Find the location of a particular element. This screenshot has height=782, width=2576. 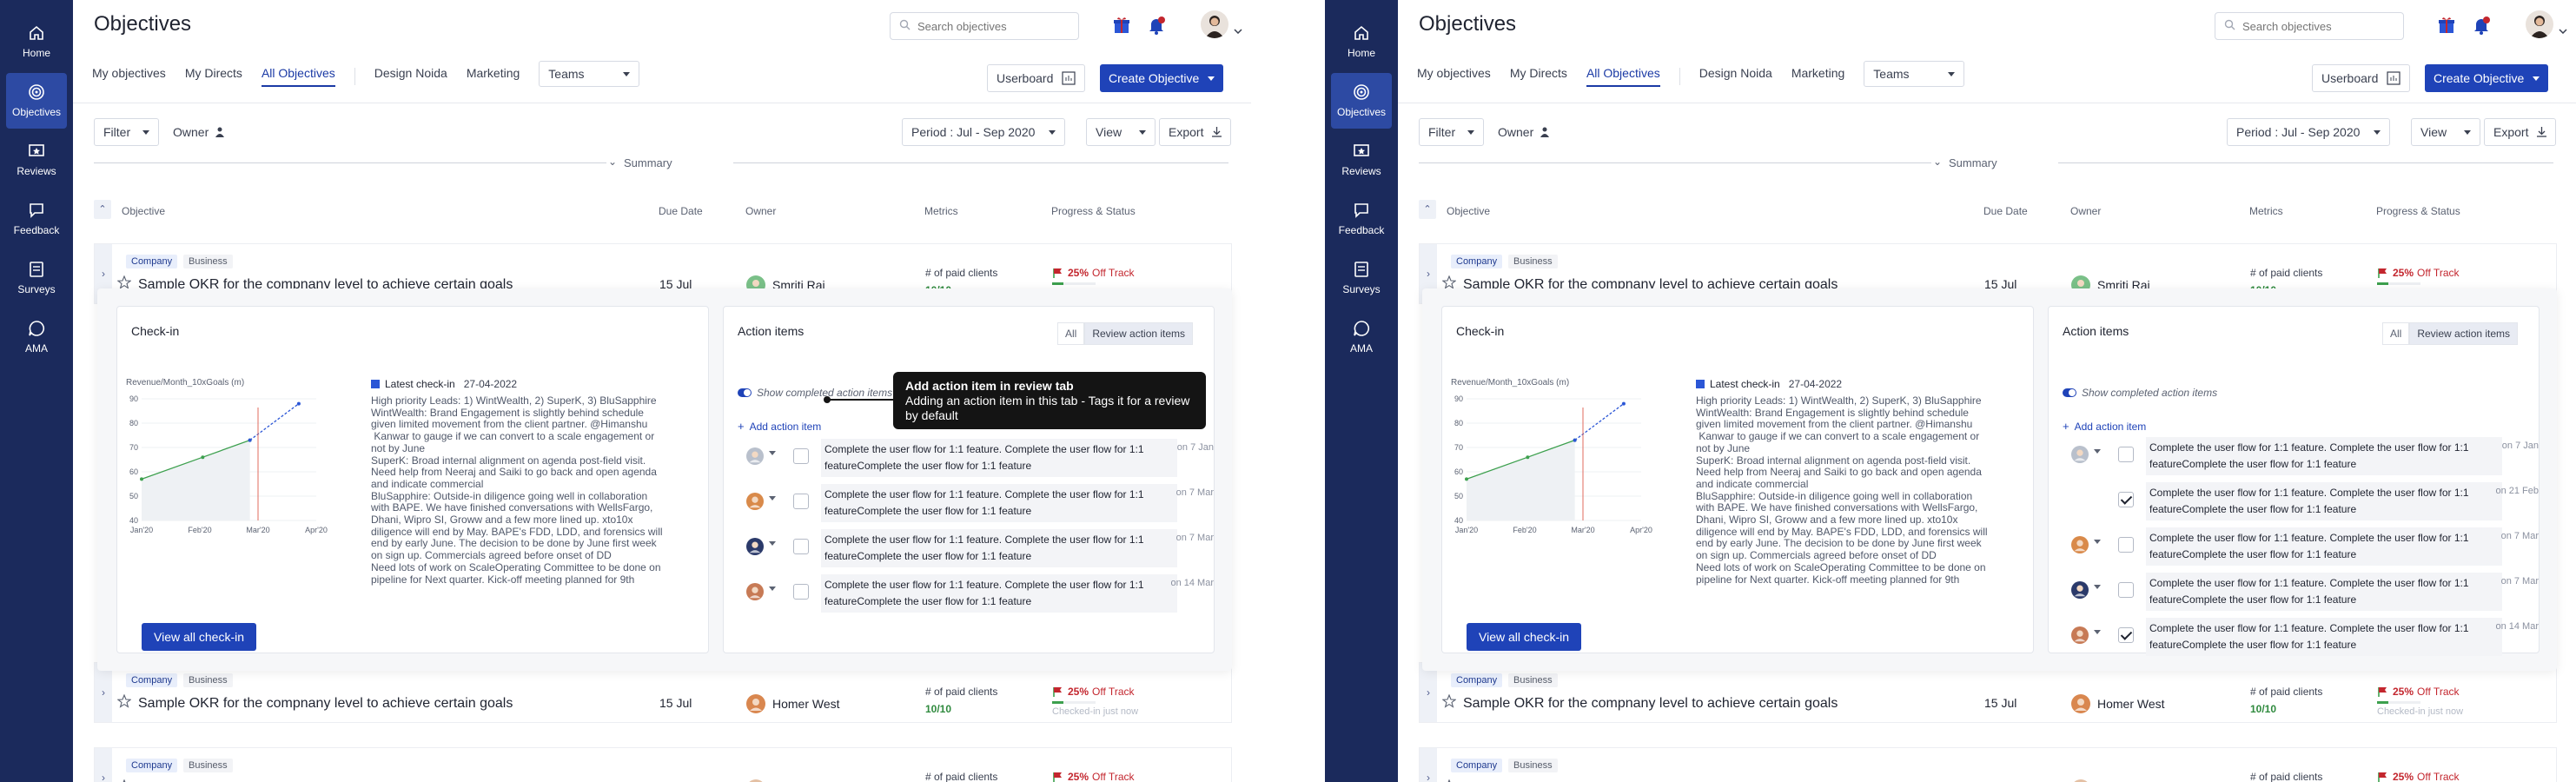

userboard-button: Userboard is located at coordinates (1036, 78).